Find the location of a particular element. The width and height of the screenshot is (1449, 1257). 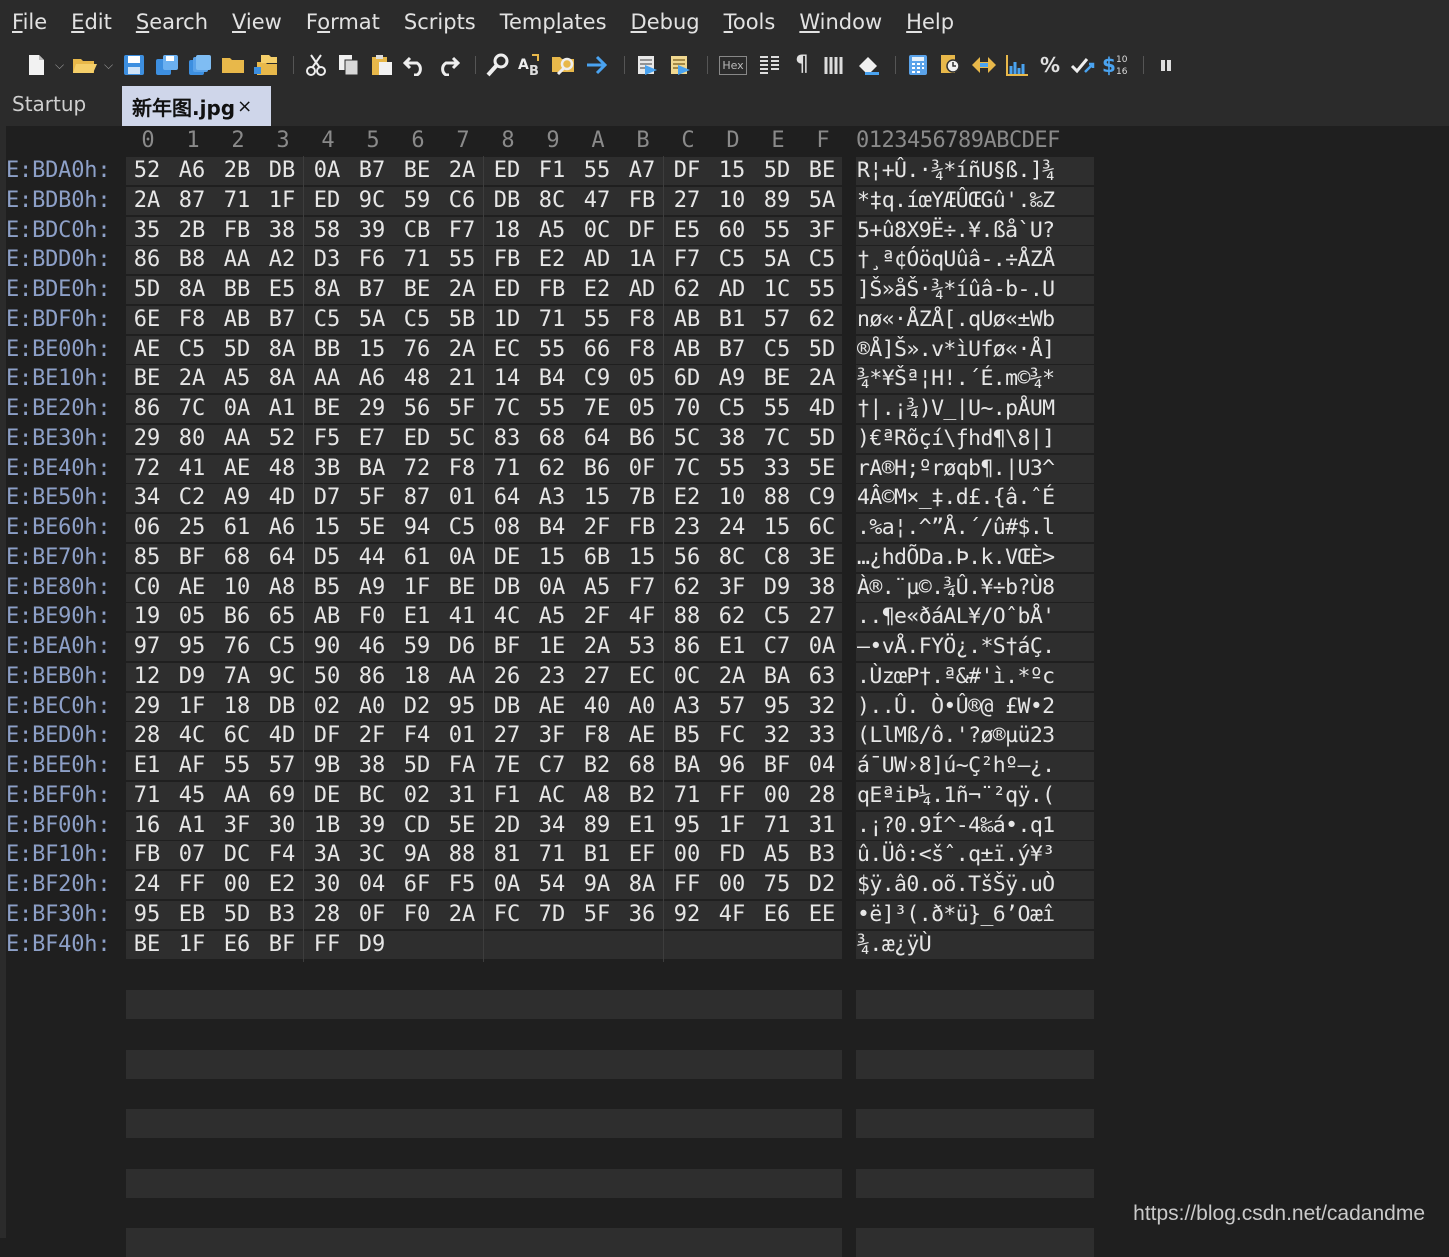

hex-byte: F8 is located at coordinates (597, 736).